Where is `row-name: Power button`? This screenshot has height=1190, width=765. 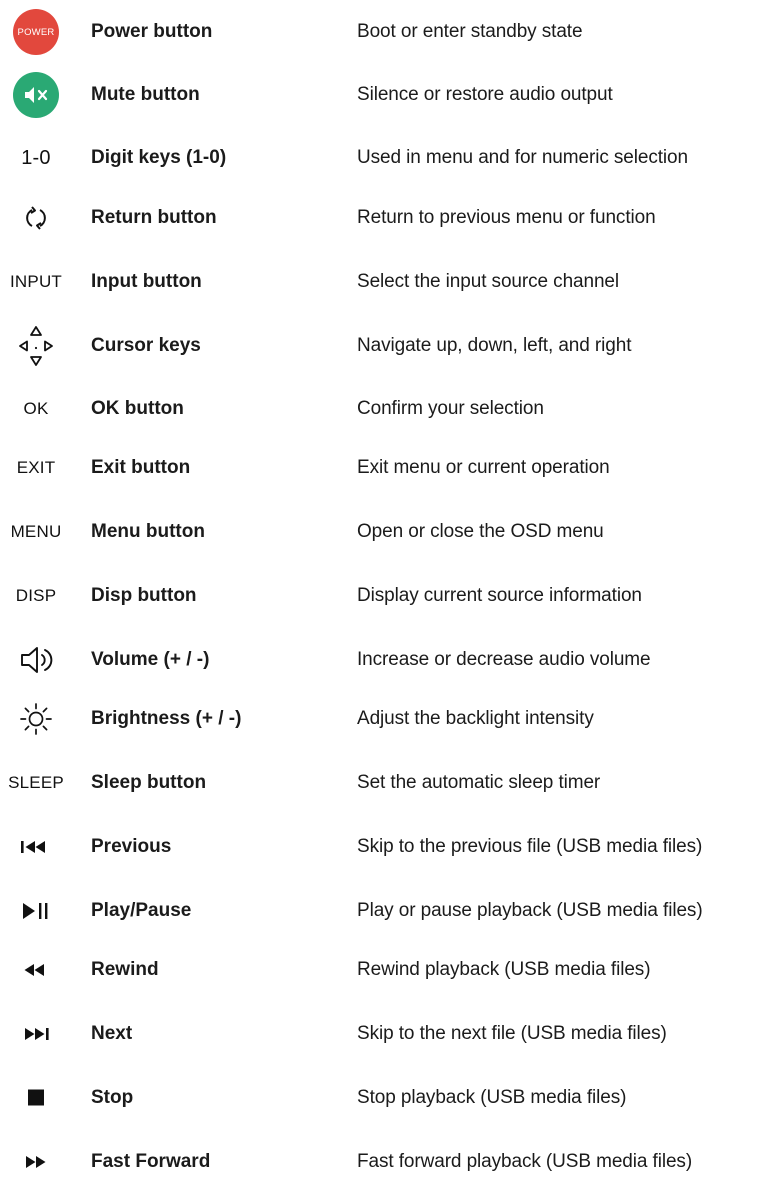 row-name: Power button is located at coordinates (152, 31).